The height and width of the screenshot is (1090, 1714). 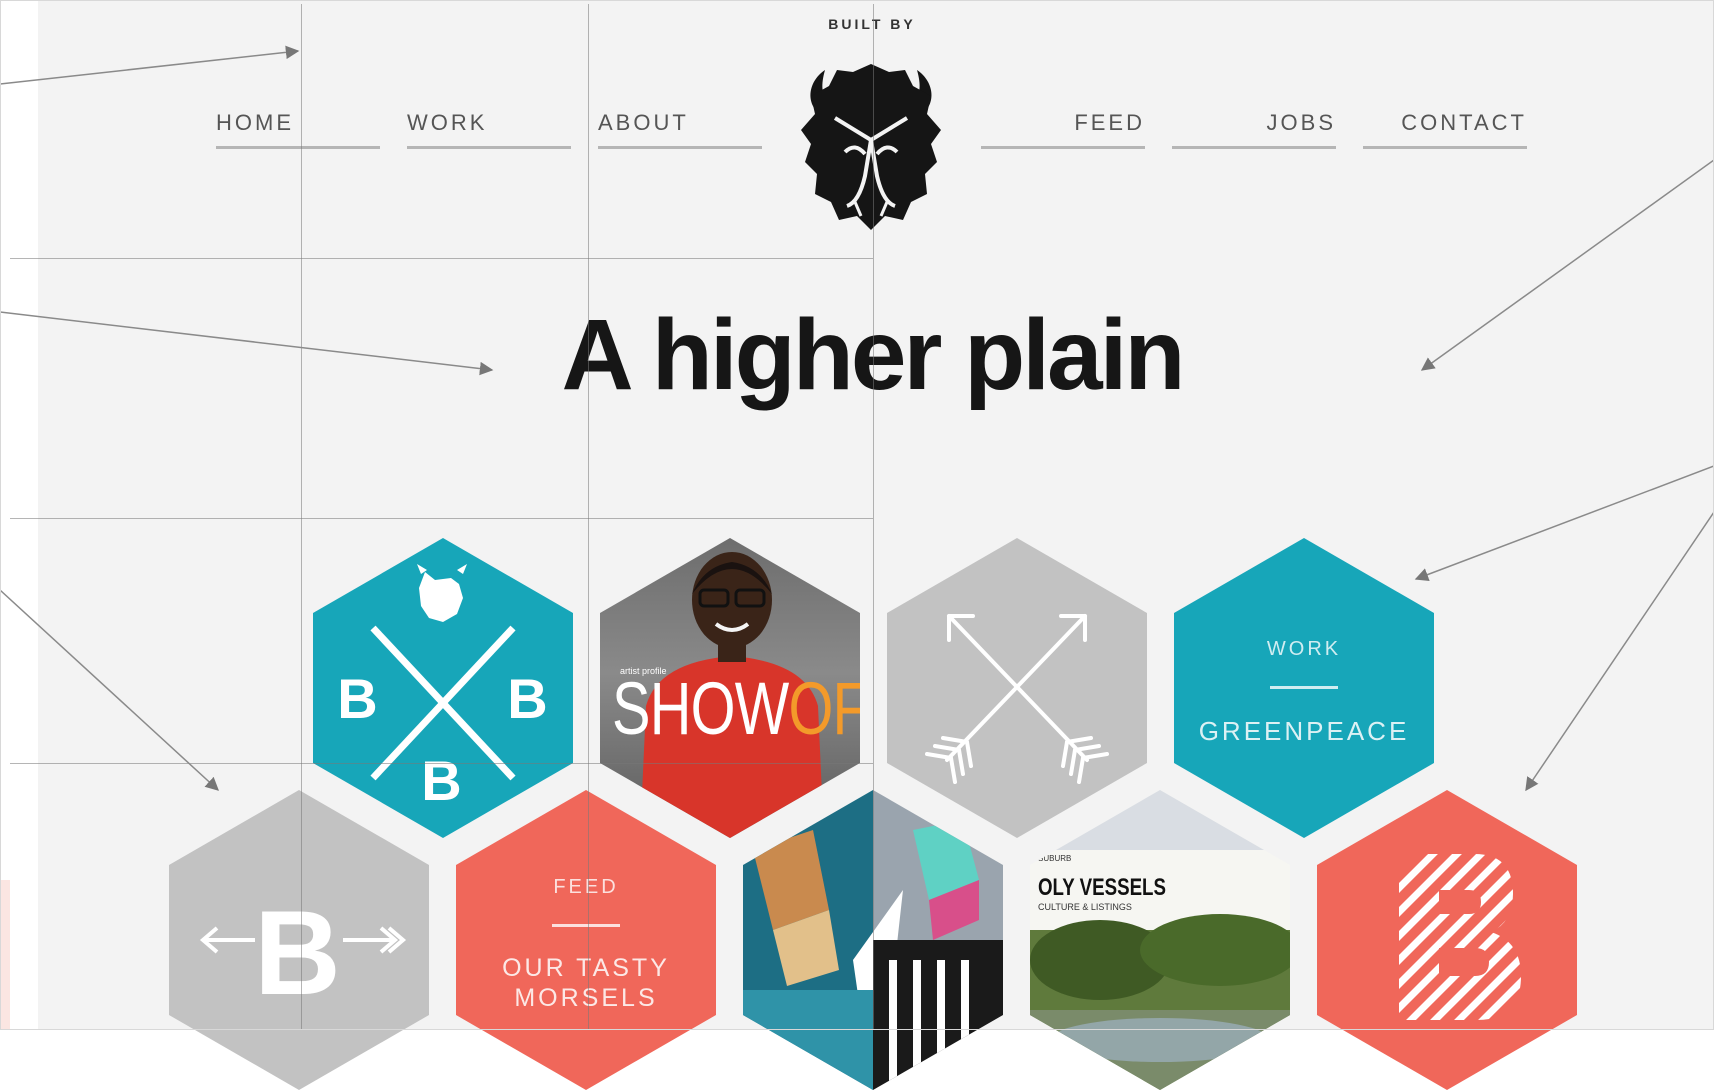 What do you see at coordinates (1464, 122) in the screenshot?
I see `nav-contact-label: CONTACT` at bounding box center [1464, 122].